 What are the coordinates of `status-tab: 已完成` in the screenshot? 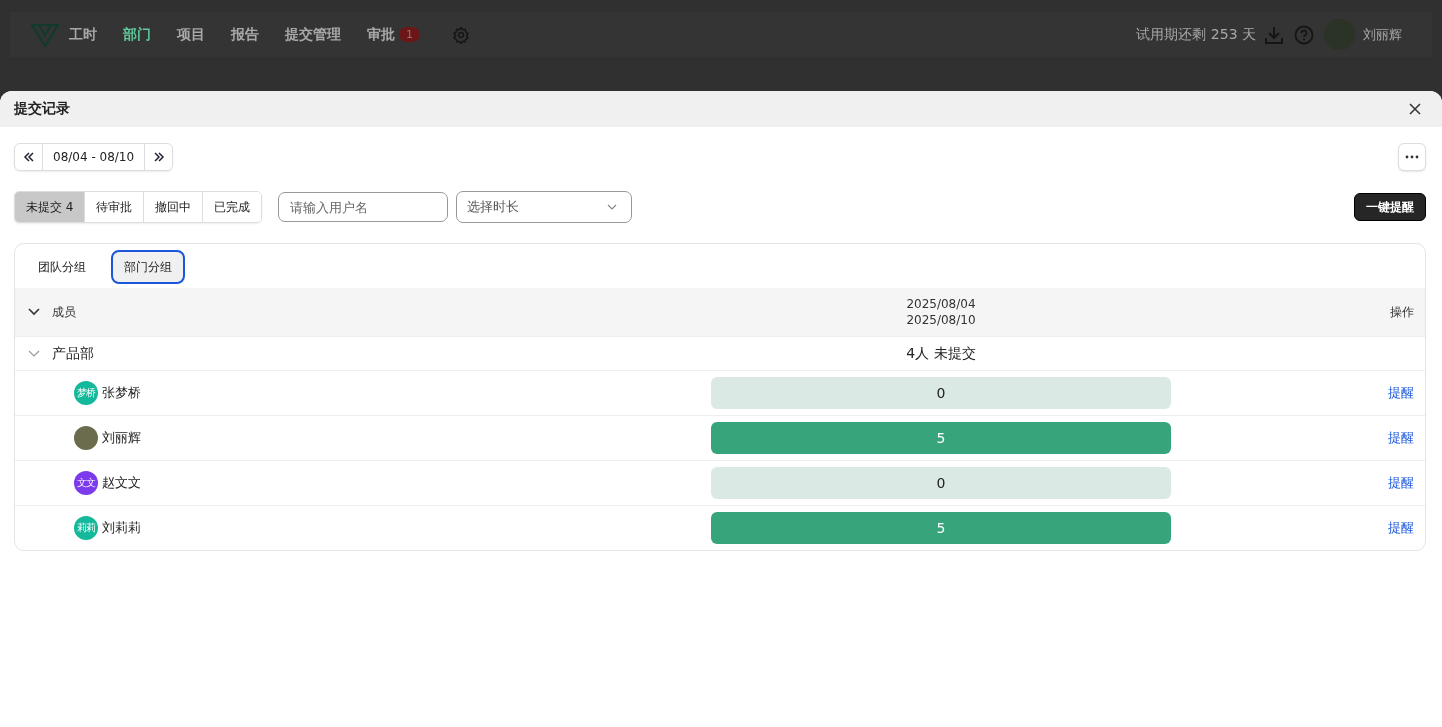 It's located at (232, 207).